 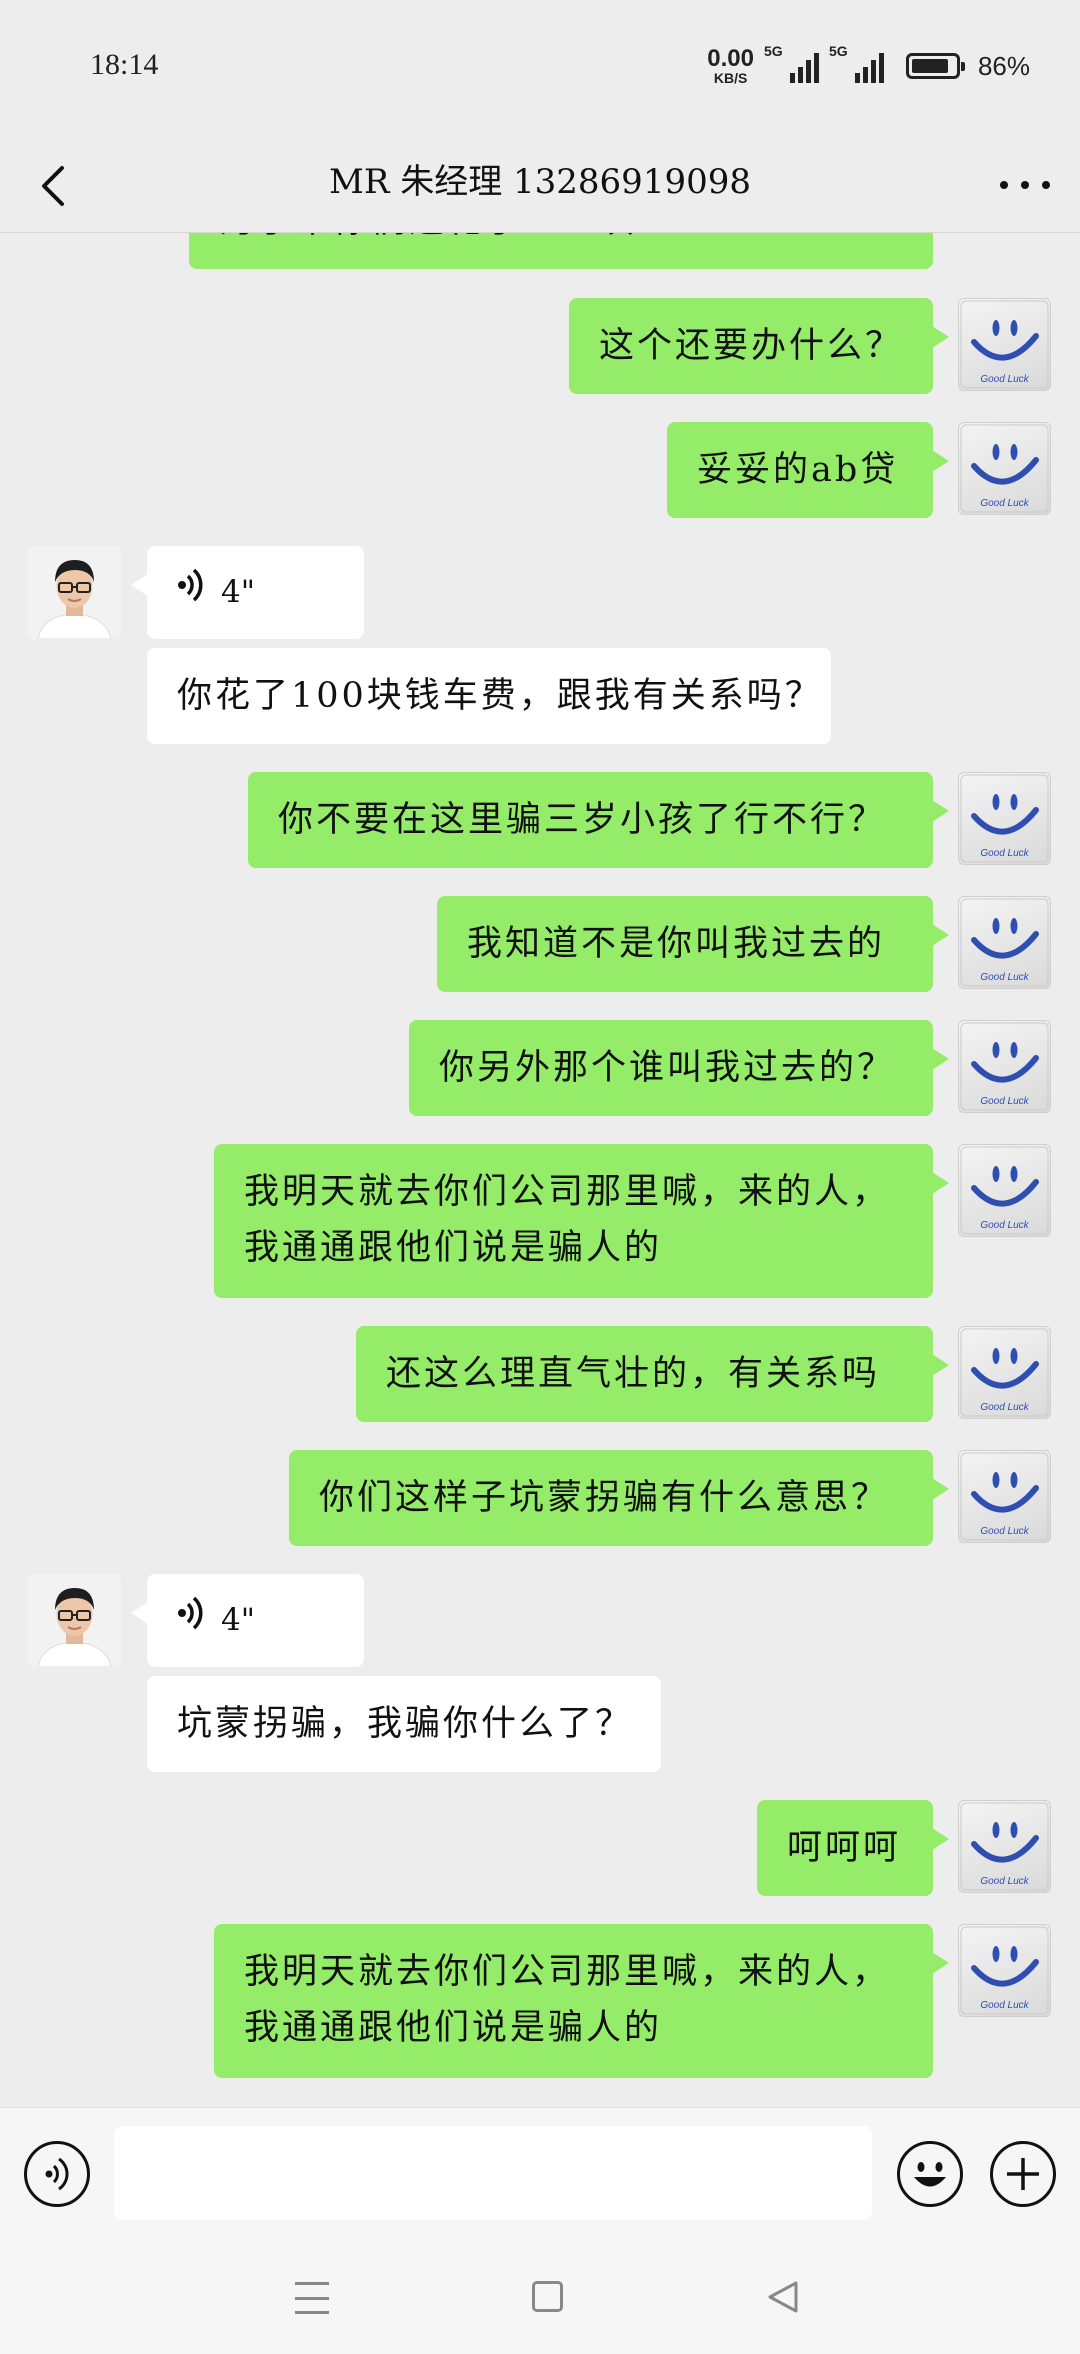 I want to click on home-icon, so click(x=547, y=2296).